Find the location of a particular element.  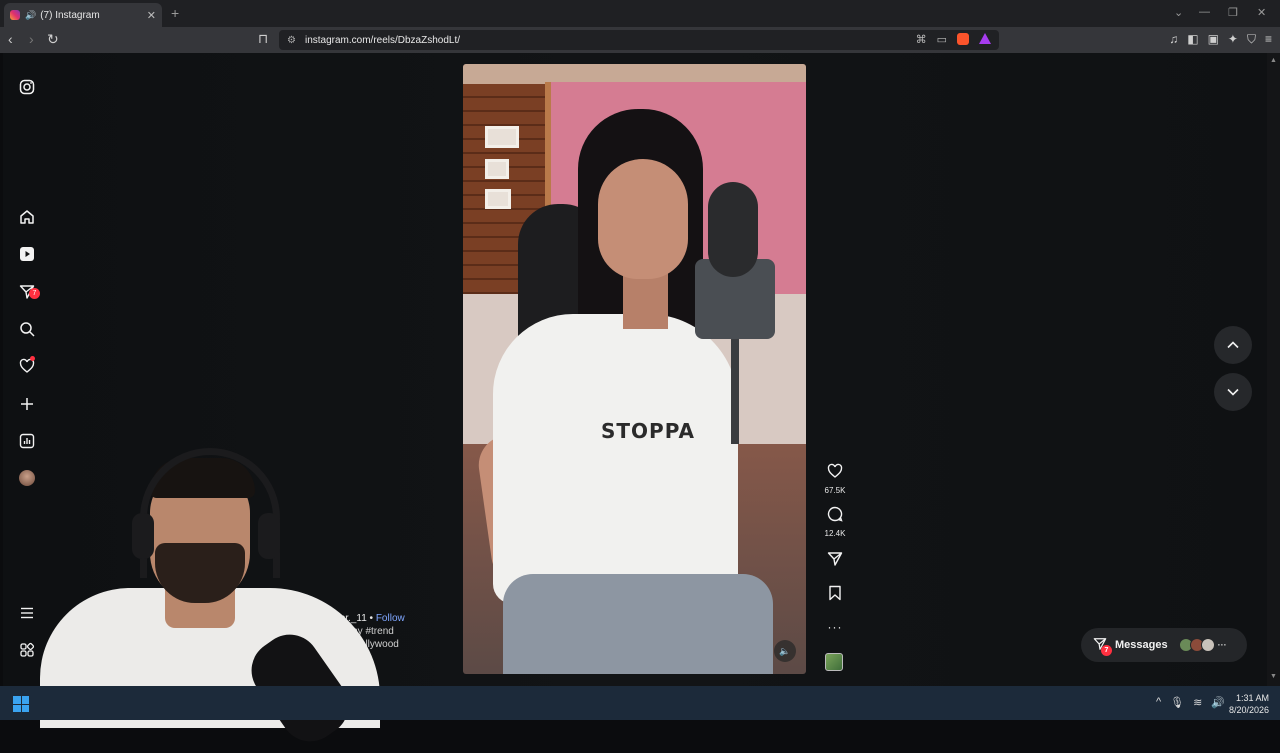

previous-reel-button is located at coordinates (1233, 345).